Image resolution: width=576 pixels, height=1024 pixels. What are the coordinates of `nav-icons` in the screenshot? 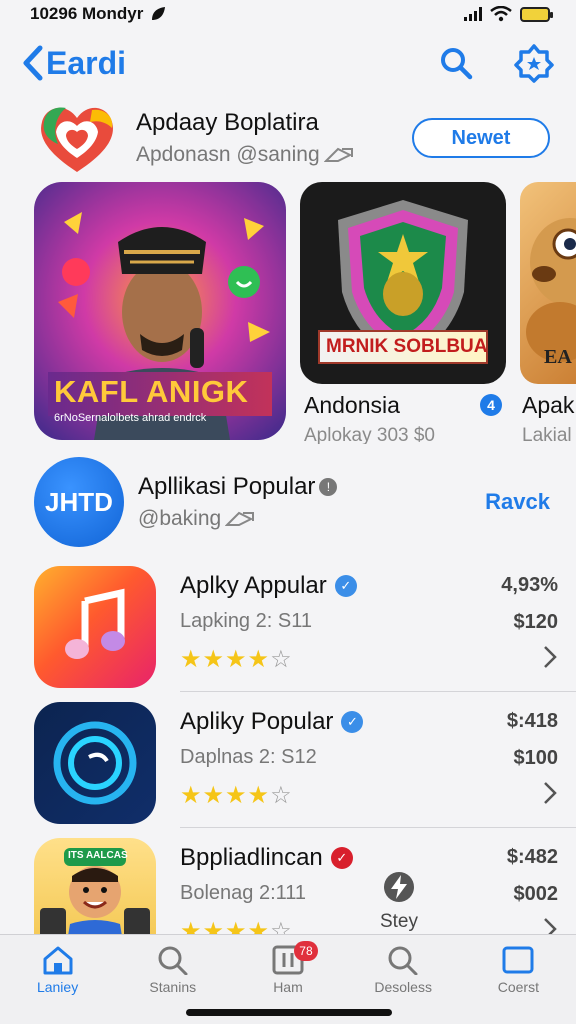 It's located at (496, 63).